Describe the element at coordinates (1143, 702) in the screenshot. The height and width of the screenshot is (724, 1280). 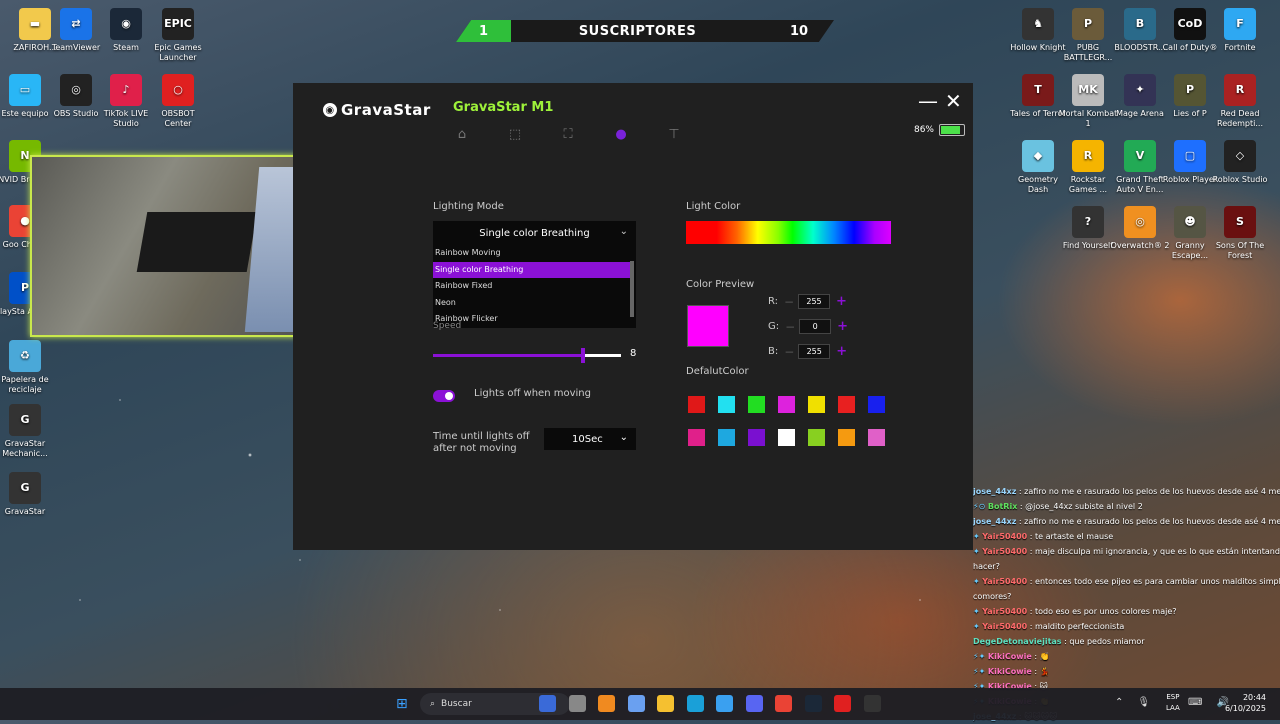
I see `microphone-icon: 🎙` at that location.